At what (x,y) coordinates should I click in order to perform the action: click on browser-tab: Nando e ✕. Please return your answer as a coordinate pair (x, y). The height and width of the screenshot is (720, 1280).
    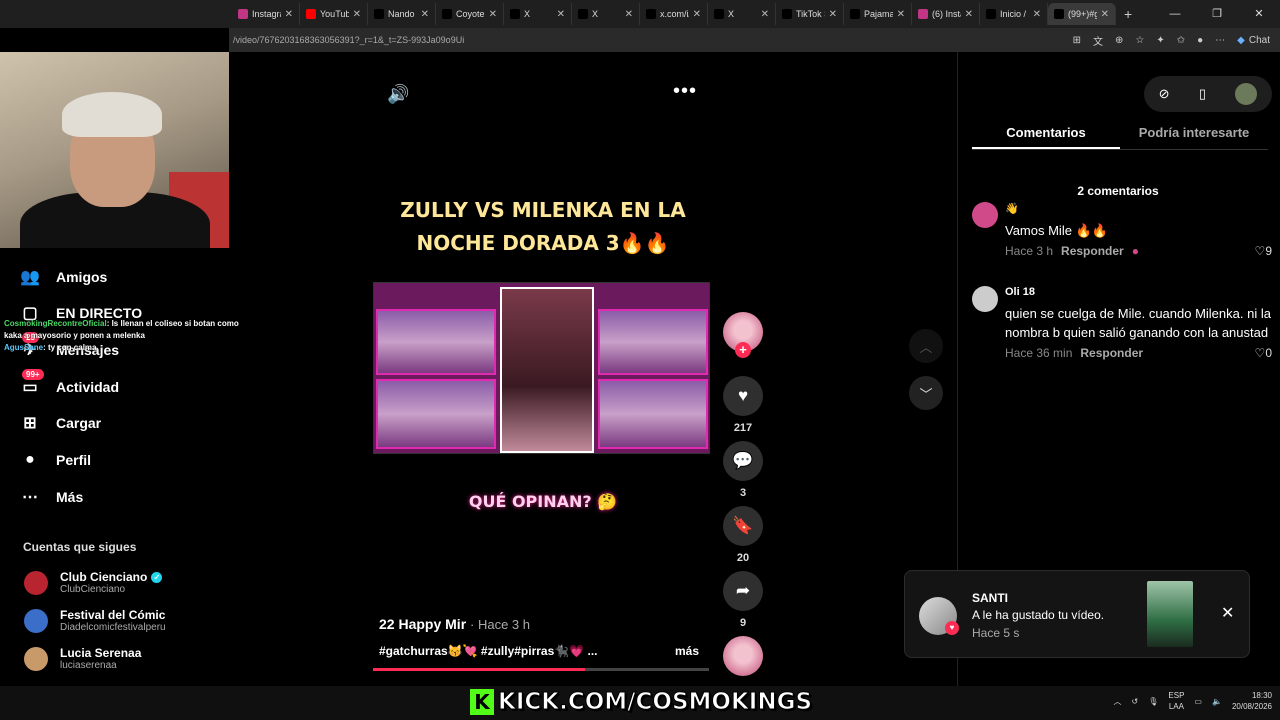
    Looking at the image, I should click on (402, 14).